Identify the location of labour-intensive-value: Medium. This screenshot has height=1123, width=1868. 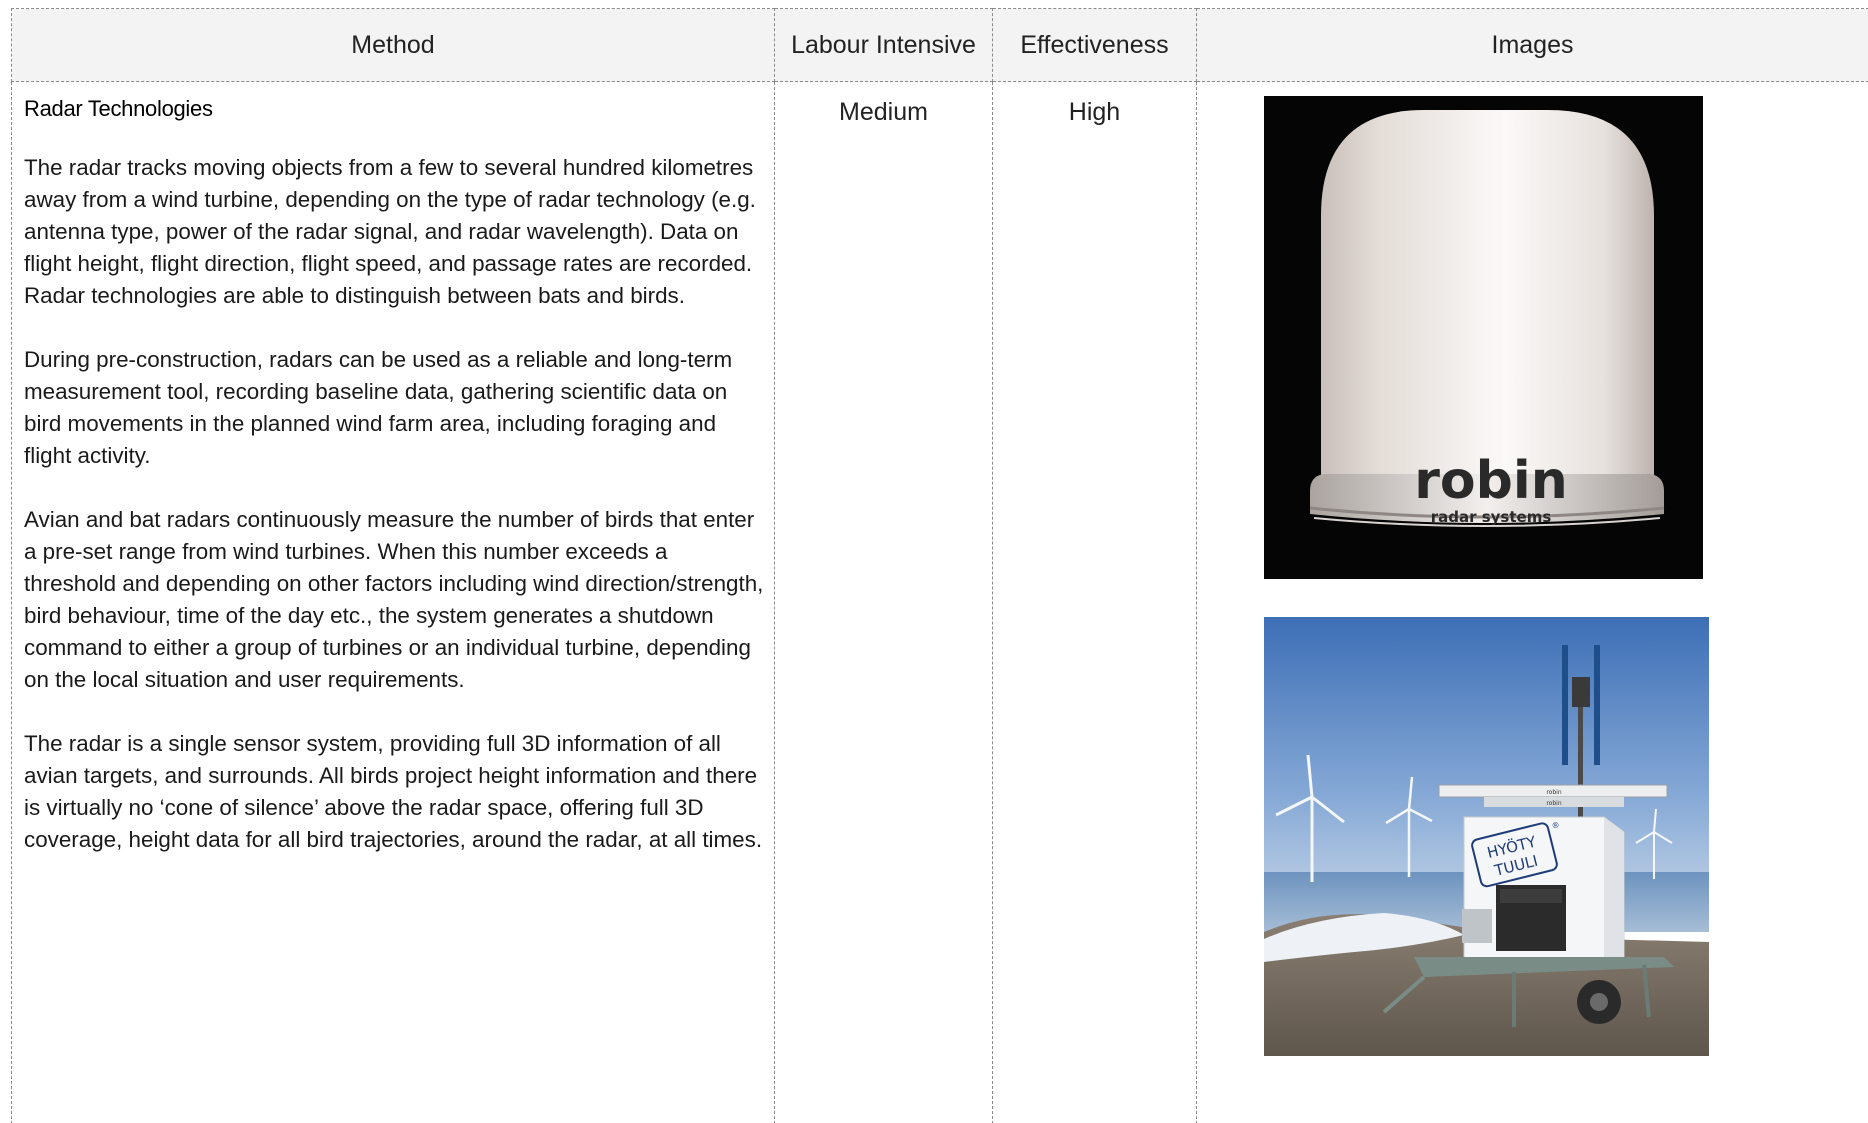
(883, 602).